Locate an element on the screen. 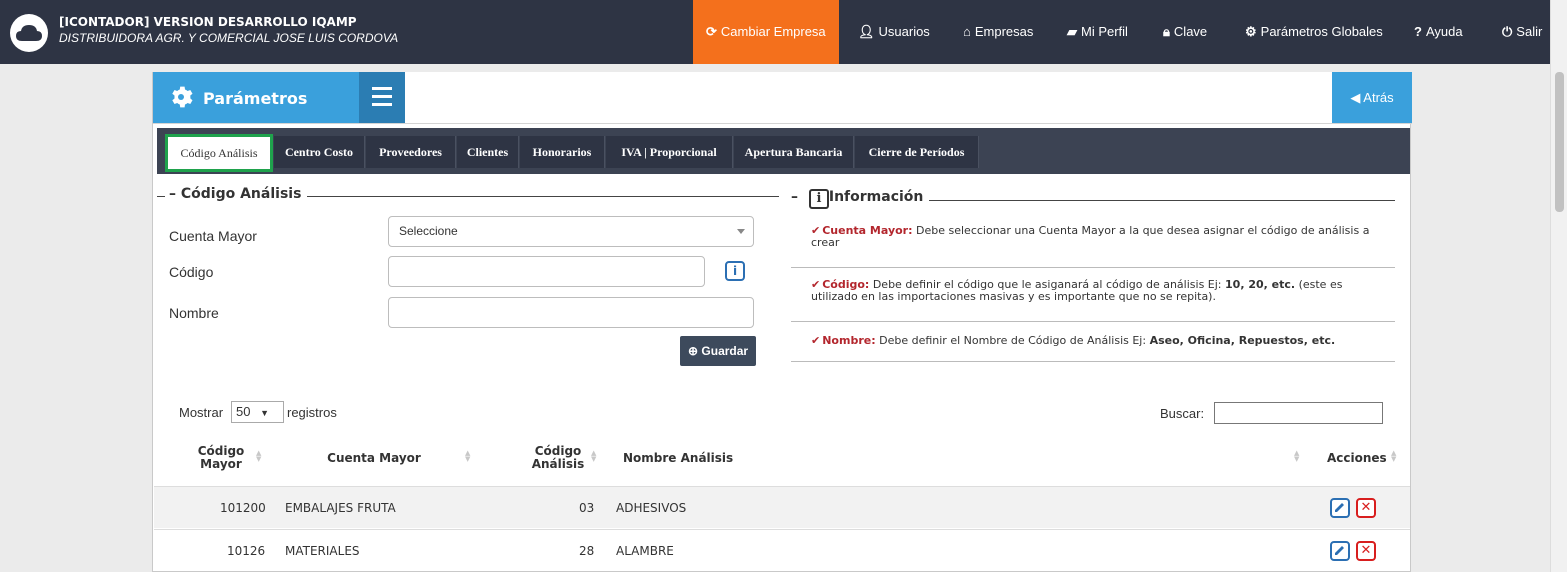  cell-cuenta-mayor: EMBALAJES FRUTA is located at coordinates (340, 508).